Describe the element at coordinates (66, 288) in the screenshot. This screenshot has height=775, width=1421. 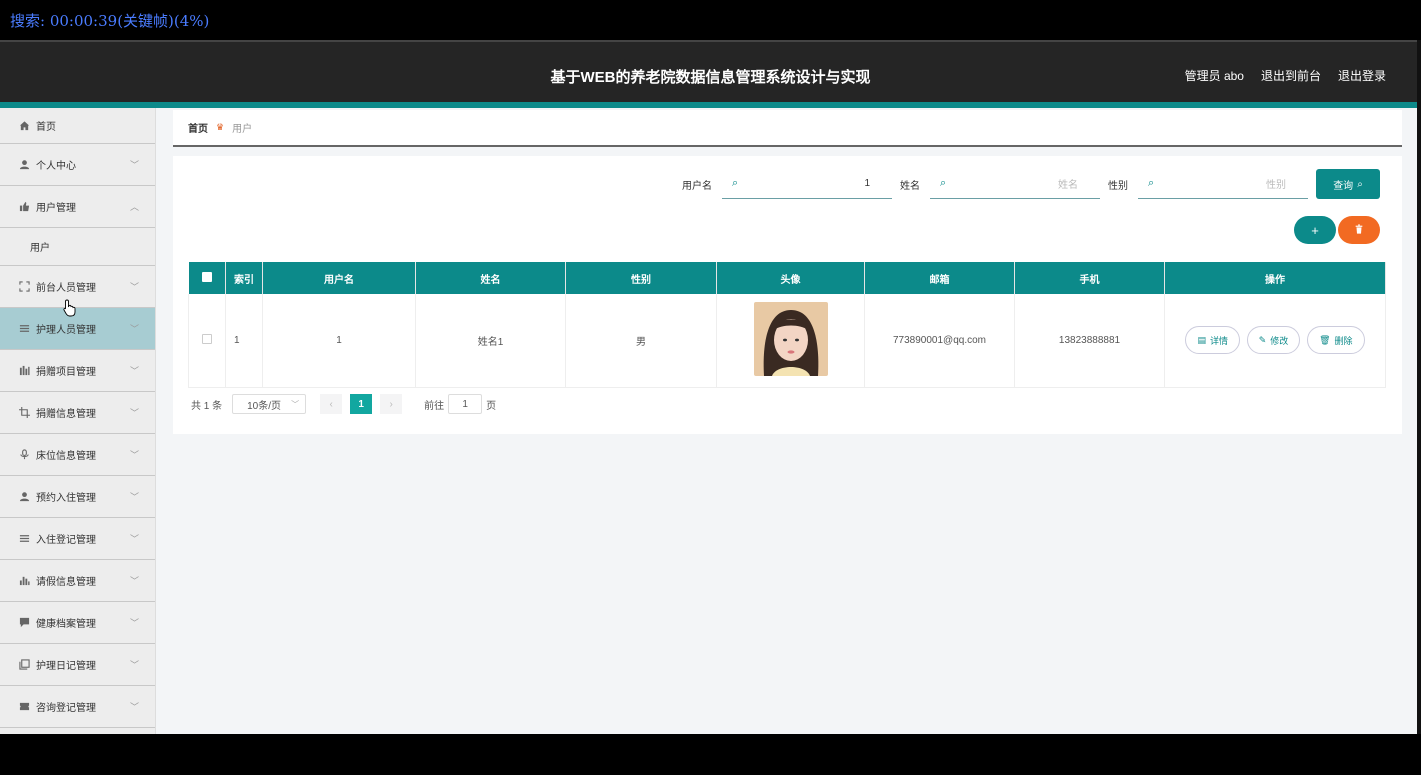
I see `sidebar-item-label: 前台人员管理` at that location.